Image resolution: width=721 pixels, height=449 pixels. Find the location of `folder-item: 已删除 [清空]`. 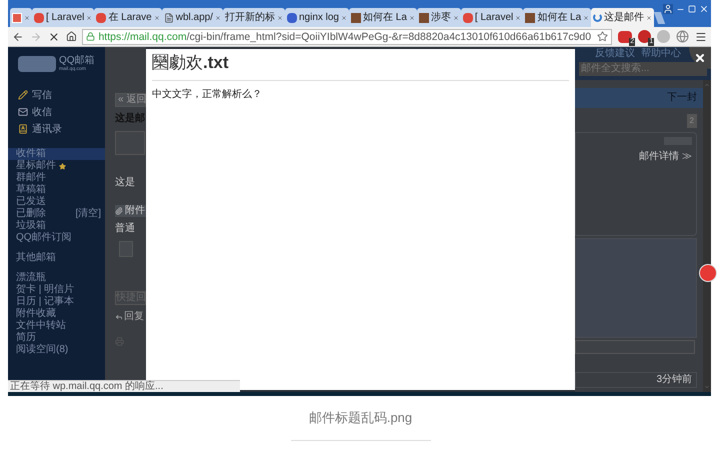

folder-item: 已删除 [清空] is located at coordinates (56, 214).